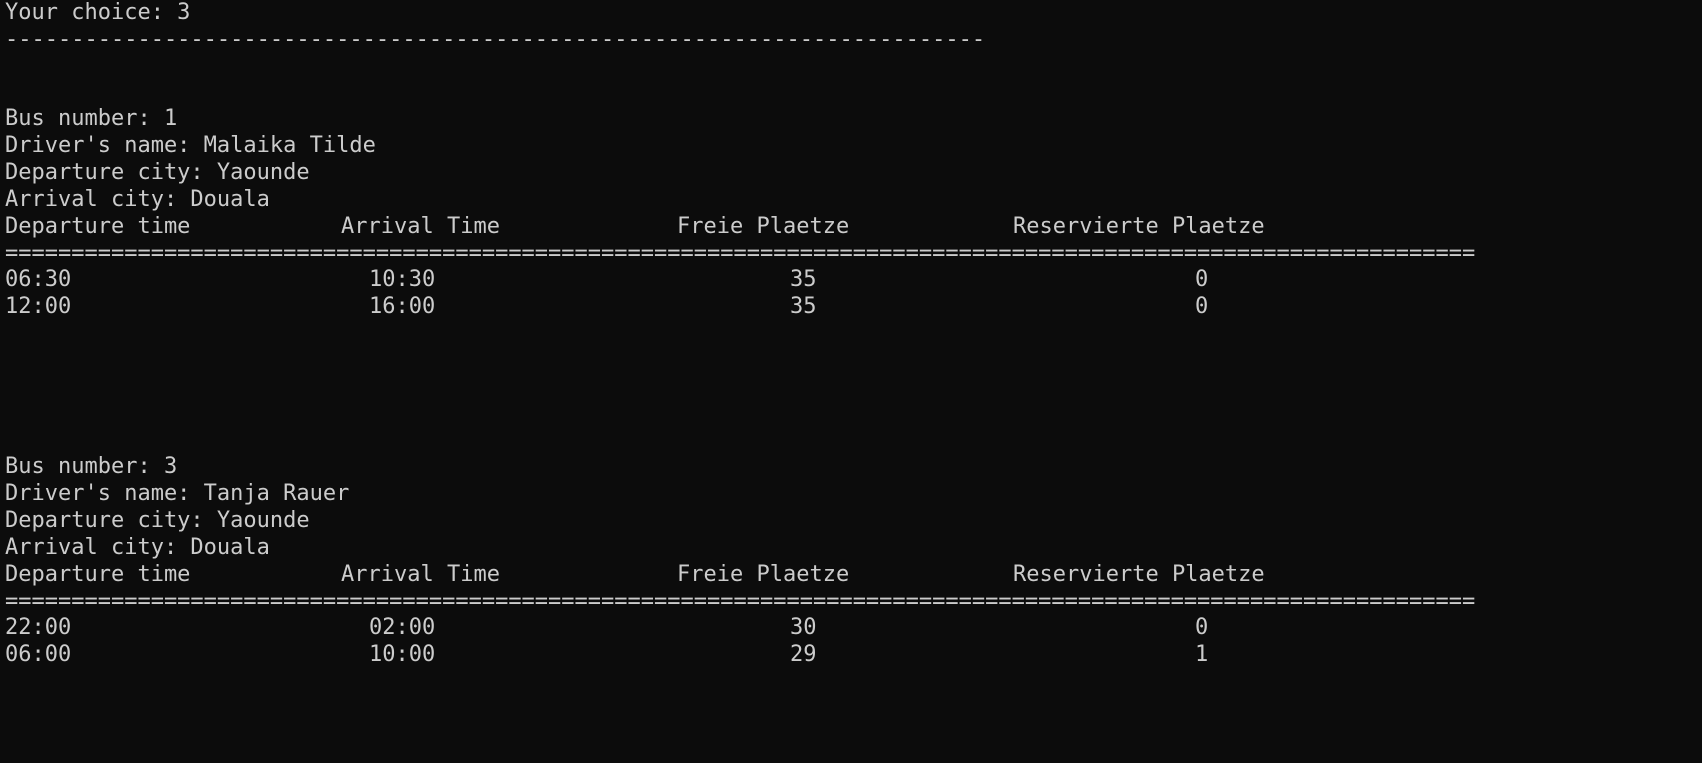 The height and width of the screenshot is (763, 1702). Describe the element at coordinates (98, 12) in the screenshot. I see `choice-line: Your choice: 3` at that location.